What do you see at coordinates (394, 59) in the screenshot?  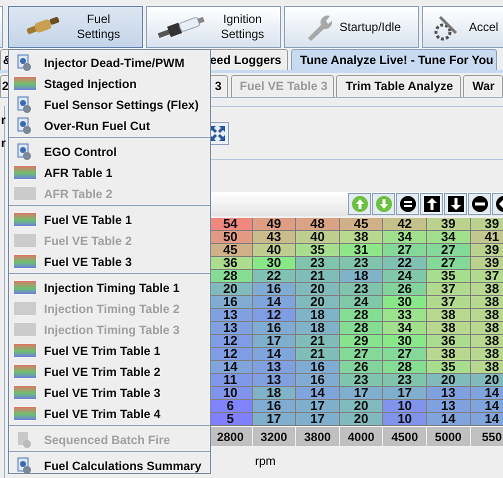 I see `tab: Tune Analyze Live! - Tune For You` at bounding box center [394, 59].